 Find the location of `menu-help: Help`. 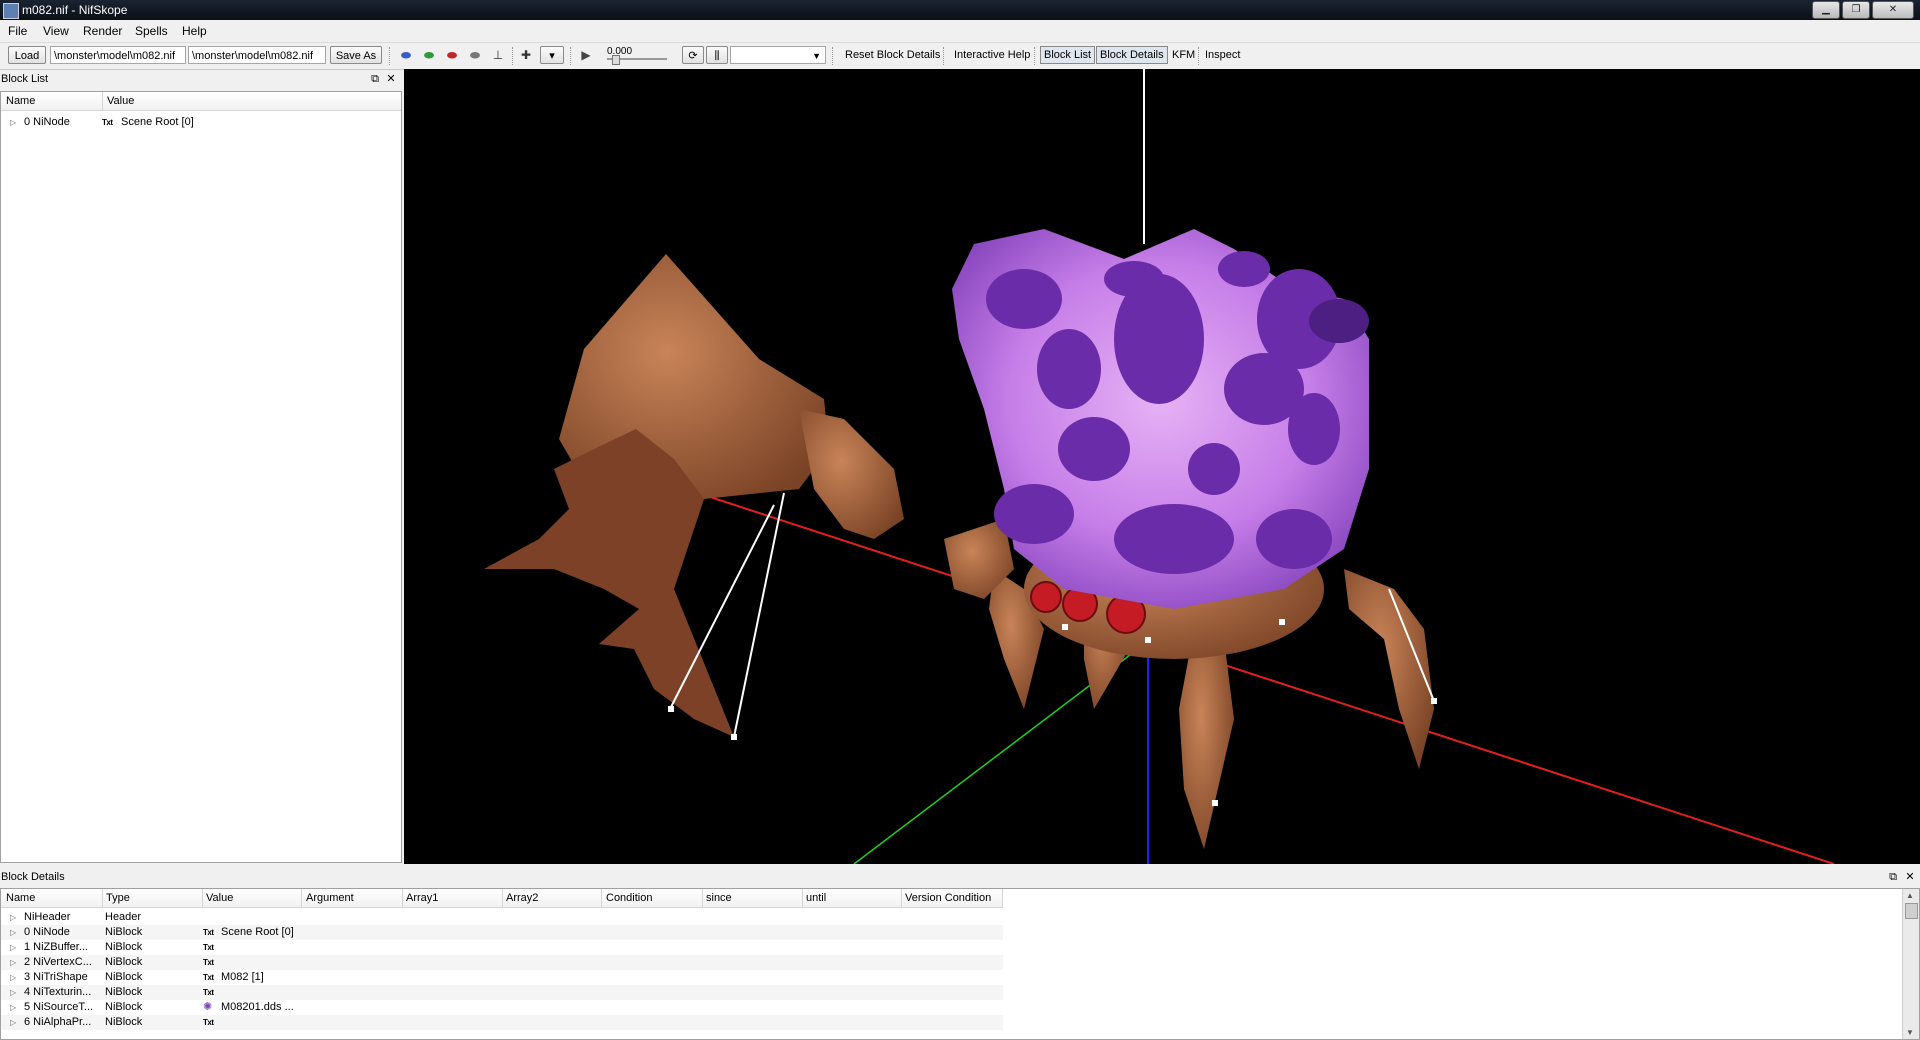

menu-help: Help is located at coordinates (194, 31).